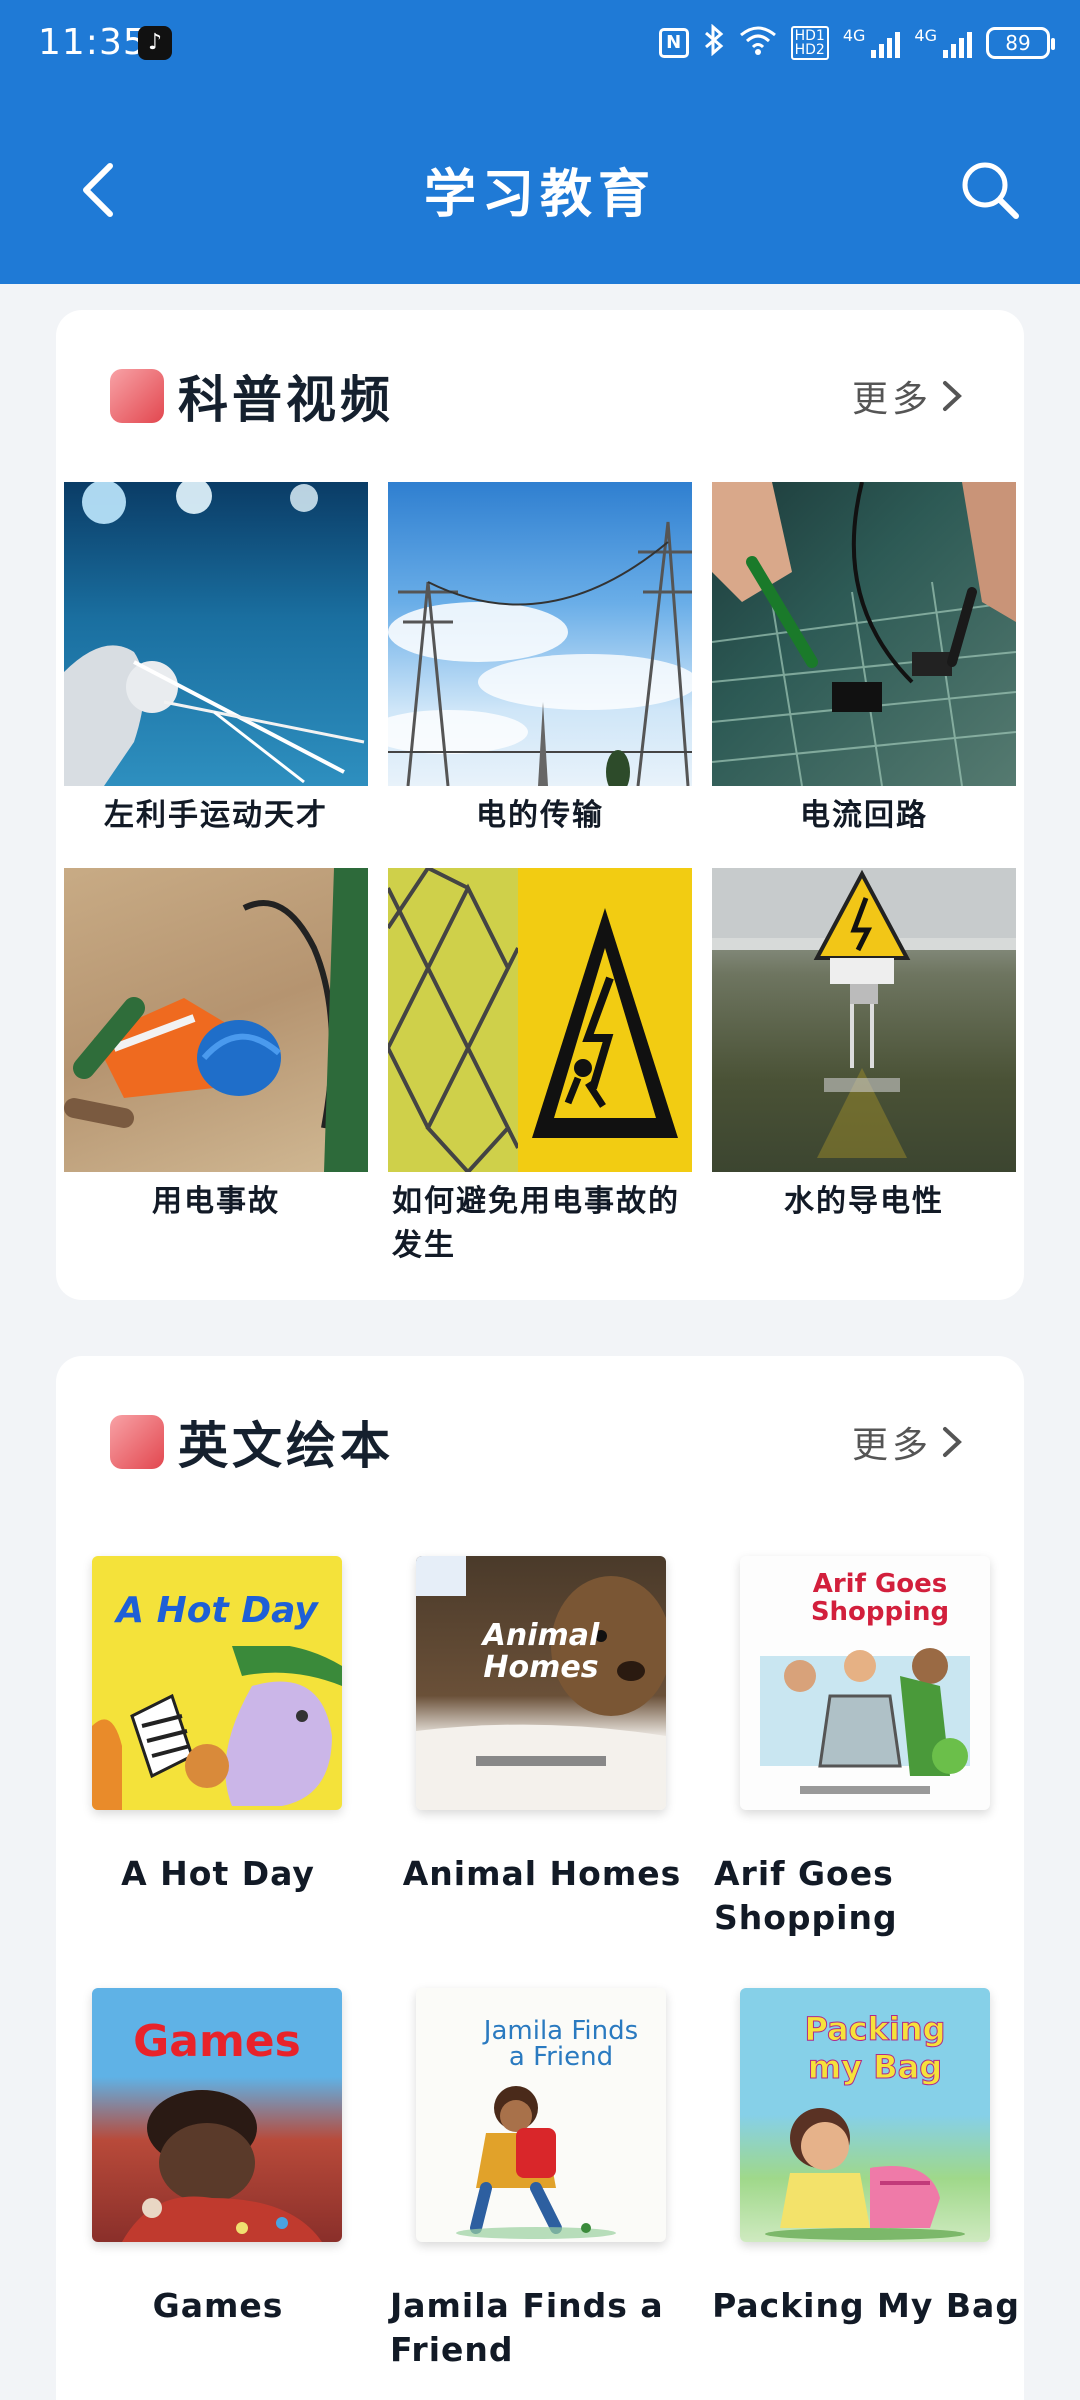 The width and height of the screenshot is (1080, 2400). What do you see at coordinates (218, 1873) in the screenshot?
I see `book-caption: A Hot Day` at bounding box center [218, 1873].